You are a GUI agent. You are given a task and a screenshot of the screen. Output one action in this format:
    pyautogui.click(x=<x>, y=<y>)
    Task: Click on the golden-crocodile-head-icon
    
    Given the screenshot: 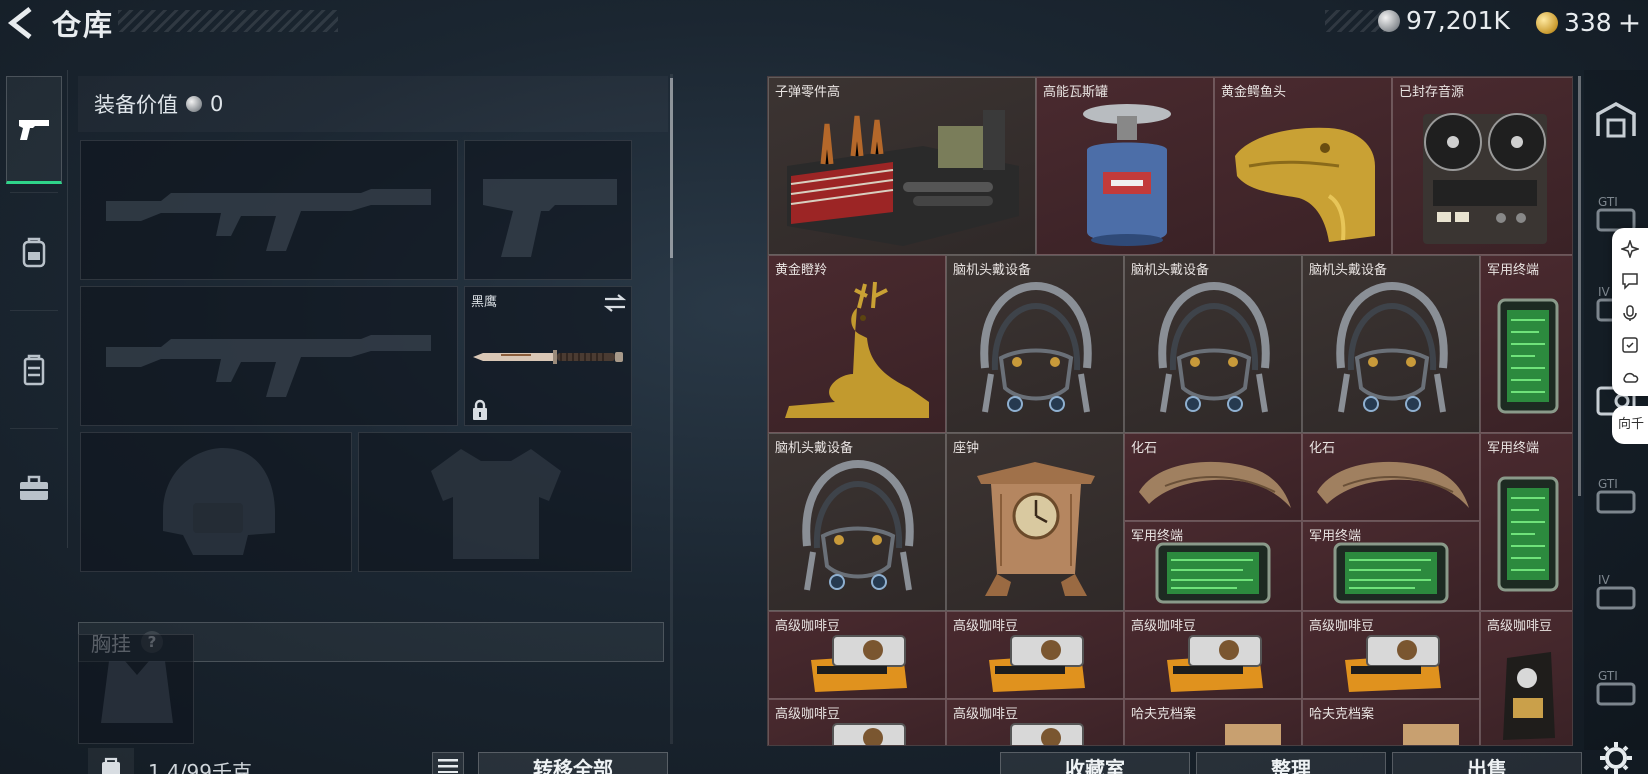 What is the action you would take?
    pyautogui.click(x=1305, y=184)
    